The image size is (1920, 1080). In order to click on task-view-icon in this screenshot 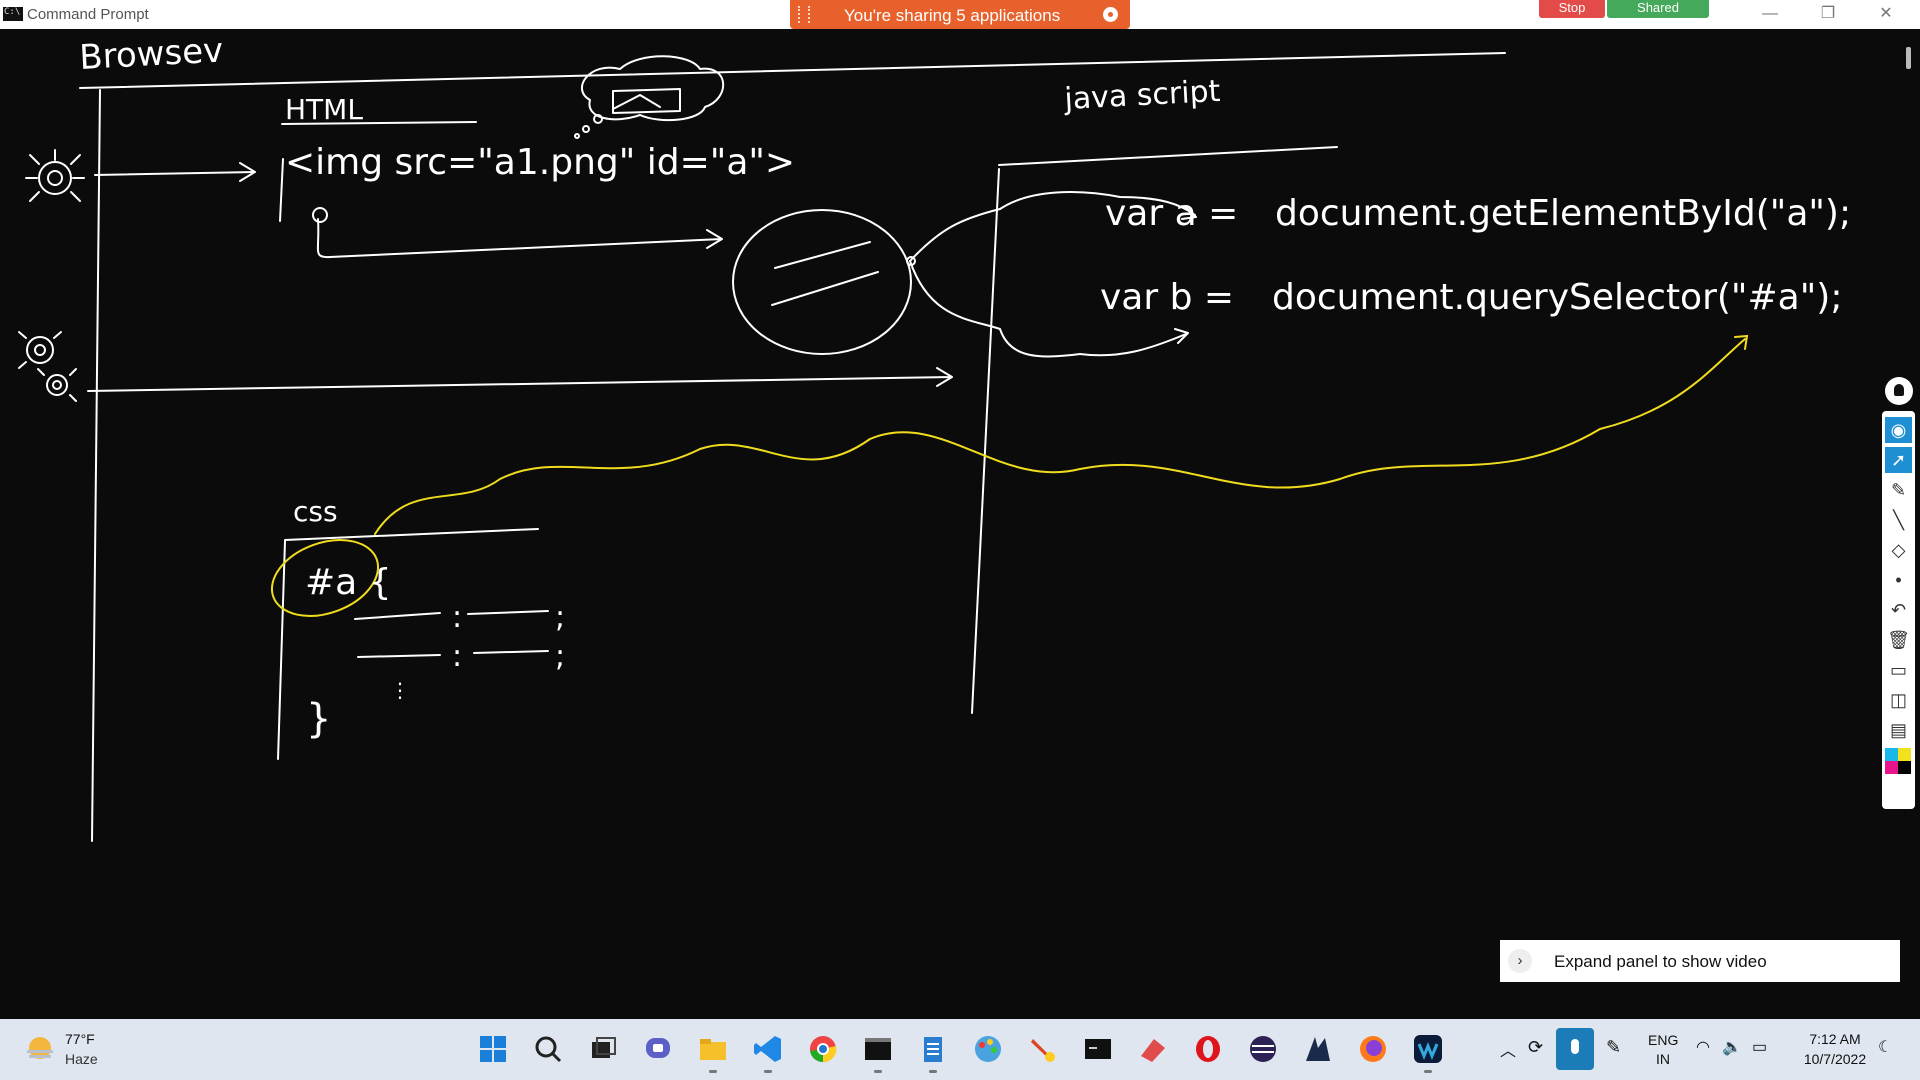, I will do `click(603, 1049)`.